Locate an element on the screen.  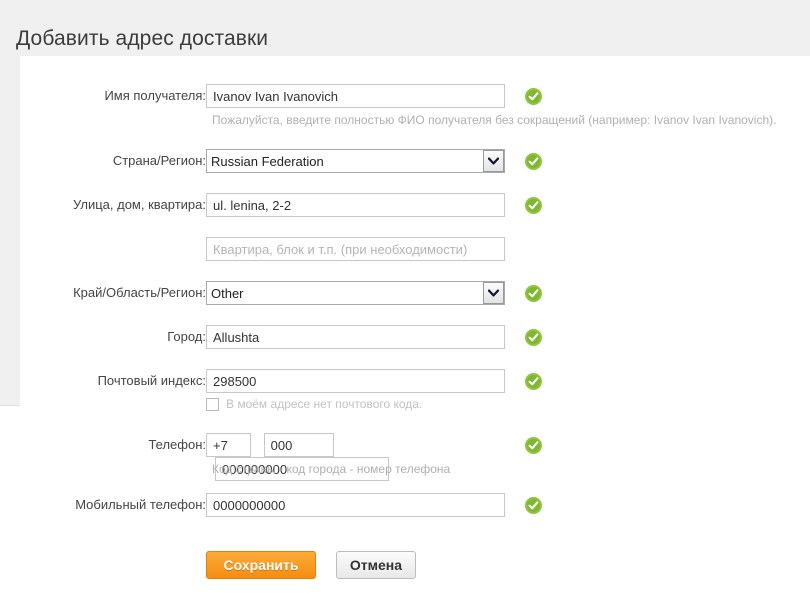
postal-code-input is located at coordinates (355, 381).